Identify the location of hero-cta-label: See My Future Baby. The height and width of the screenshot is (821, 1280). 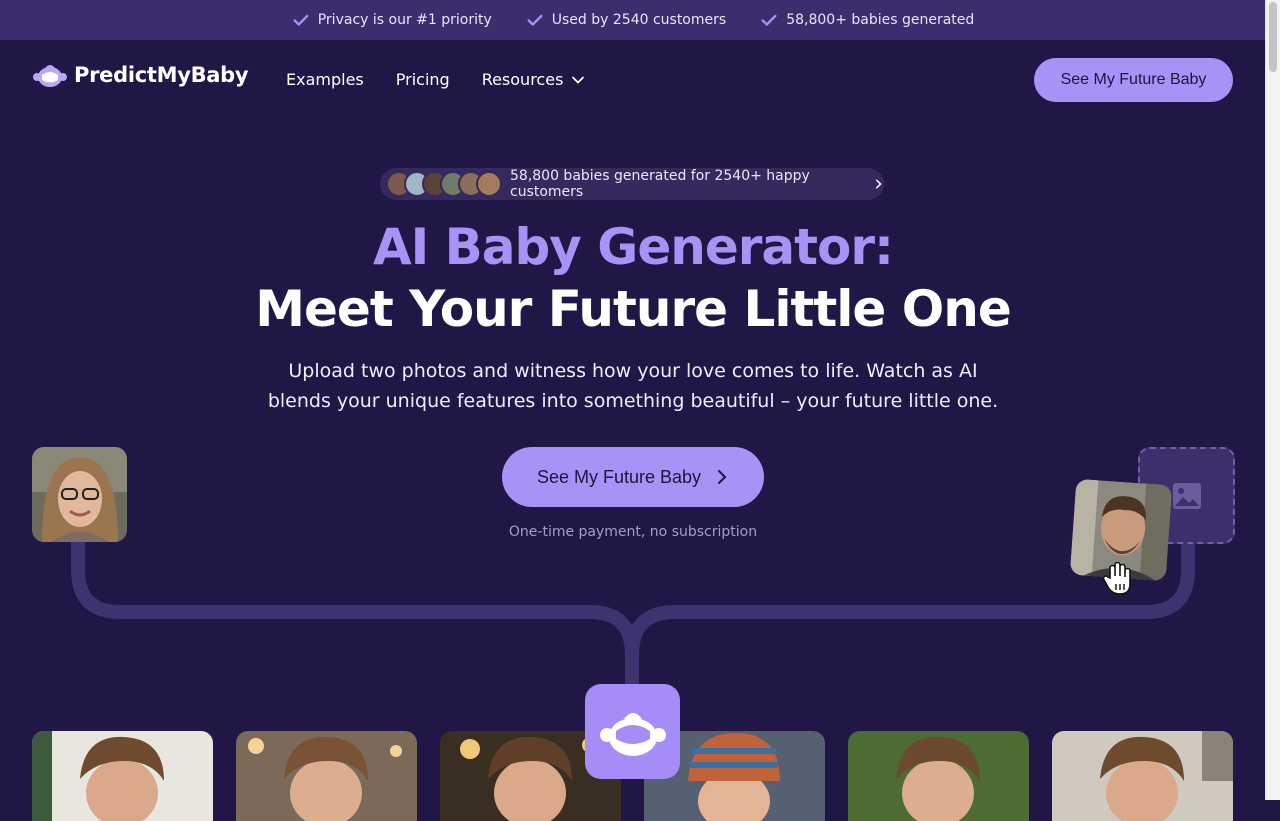
(619, 476).